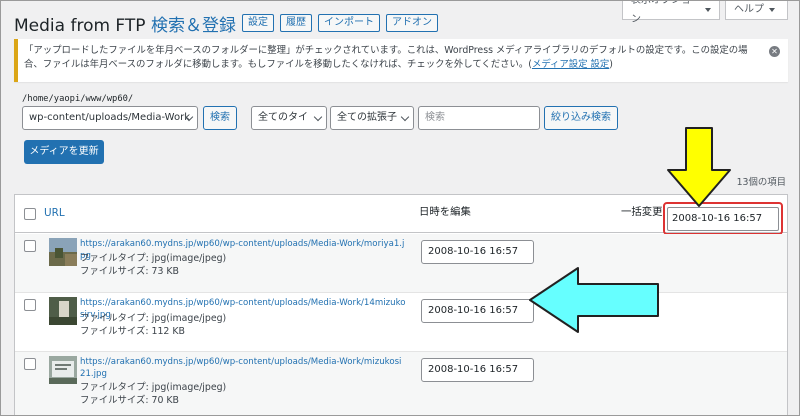 The image size is (800, 416). What do you see at coordinates (132, 331) in the screenshot?
I see `file-size: ファイルサイズ: 112 KB` at bounding box center [132, 331].